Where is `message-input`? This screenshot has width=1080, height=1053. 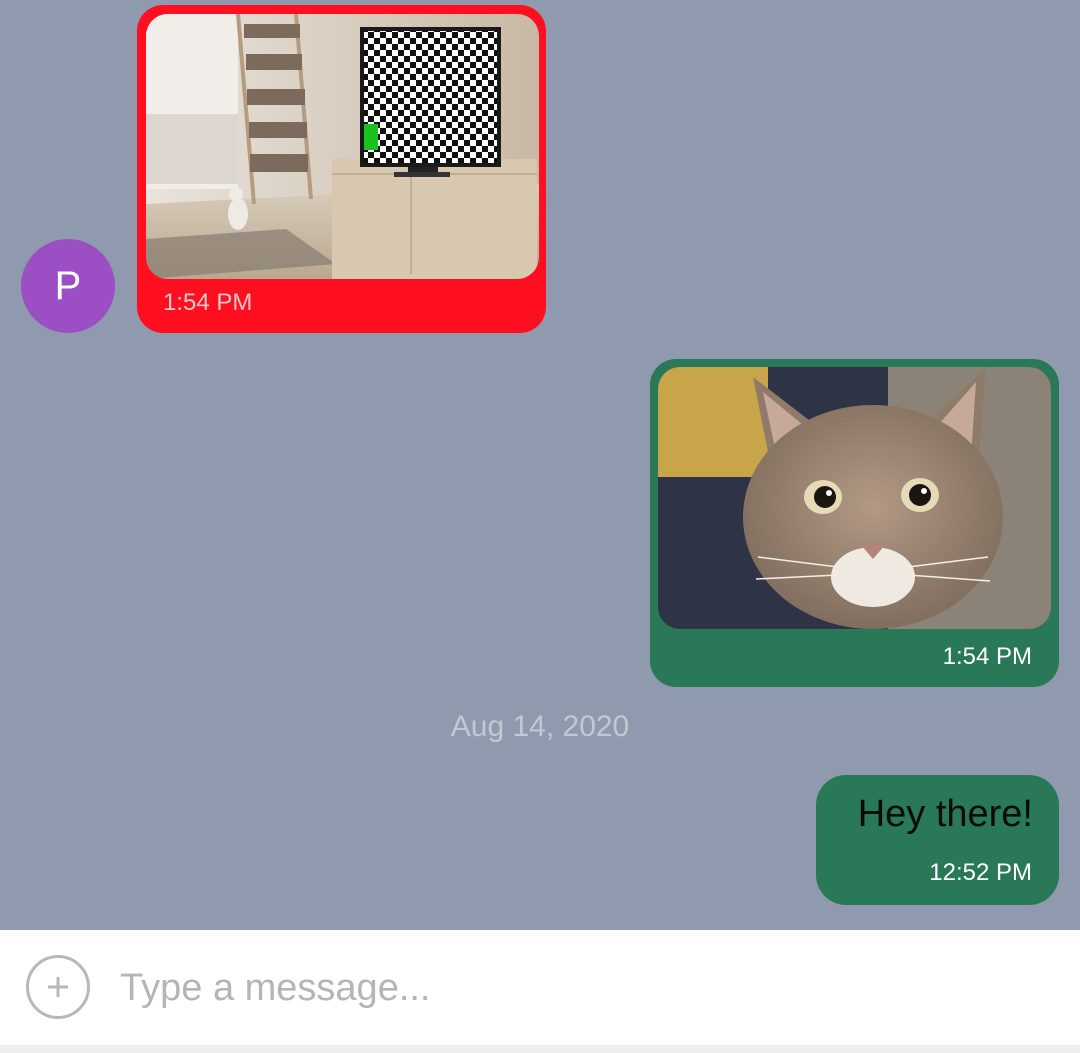
message-input is located at coordinates (585, 988).